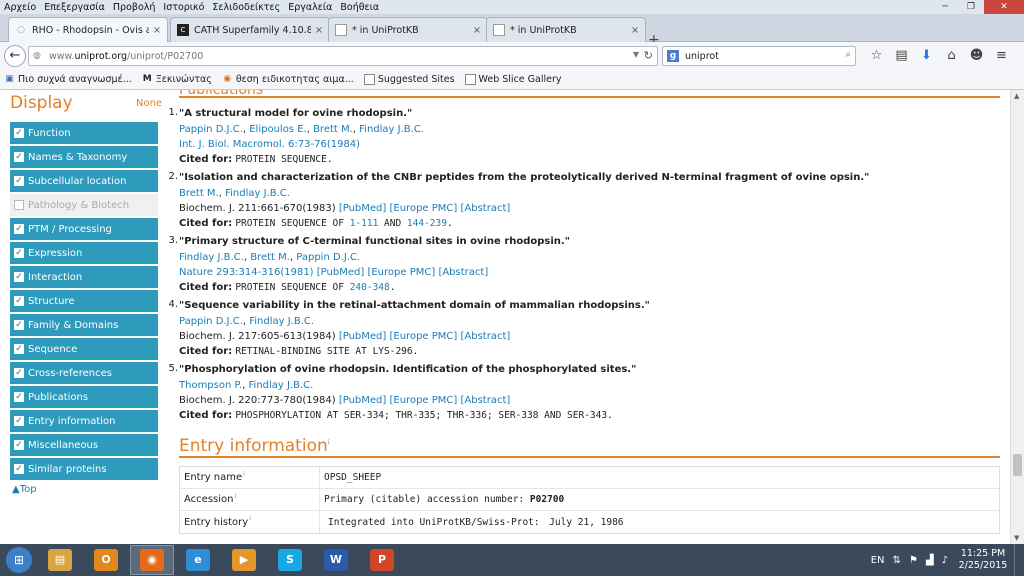  What do you see at coordinates (897, 560) in the screenshot?
I see `network-icon: ⇅` at bounding box center [897, 560].